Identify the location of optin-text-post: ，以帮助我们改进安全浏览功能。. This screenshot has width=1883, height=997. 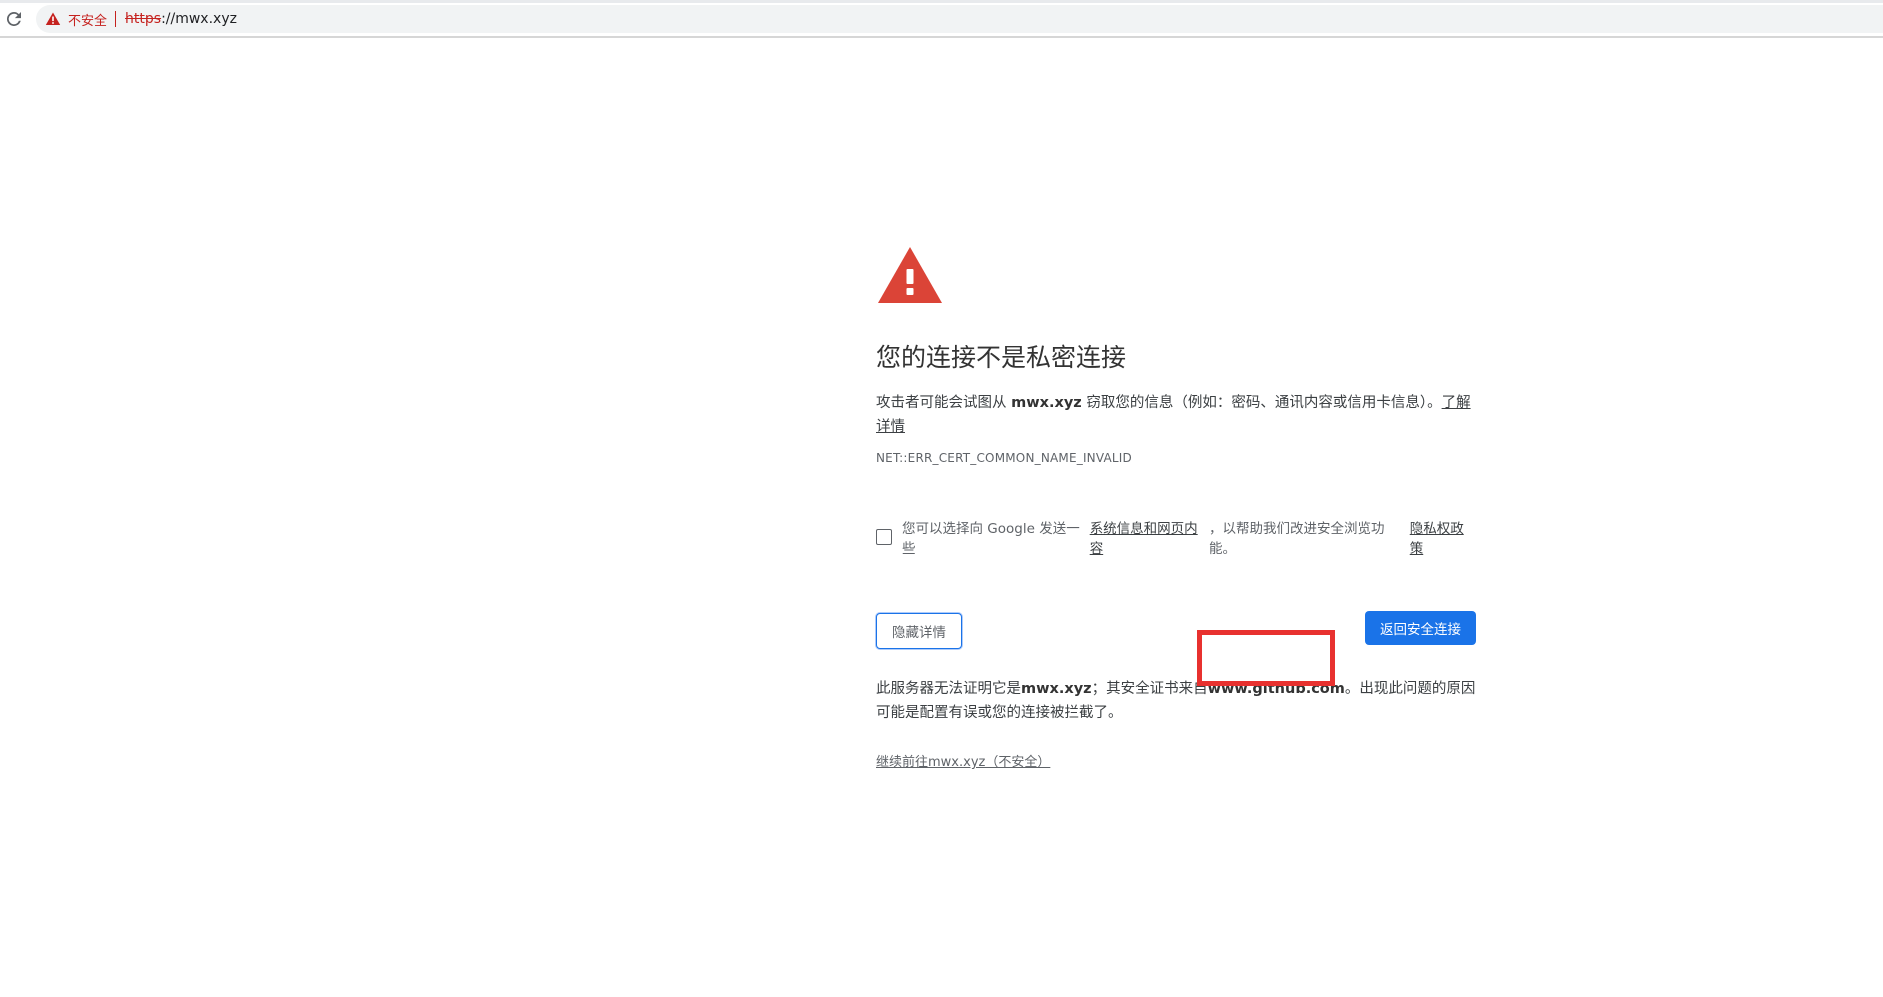
(1296, 539).